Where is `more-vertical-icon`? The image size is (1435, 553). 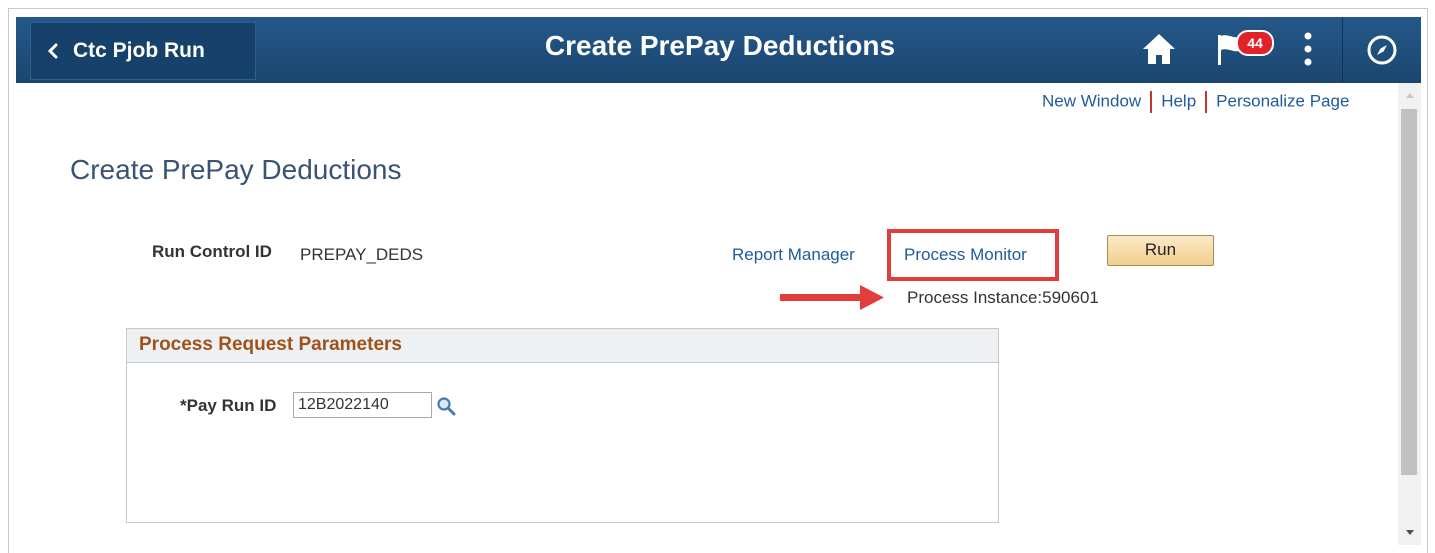
more-vertical-icon is located at coordinates (1308, 51).